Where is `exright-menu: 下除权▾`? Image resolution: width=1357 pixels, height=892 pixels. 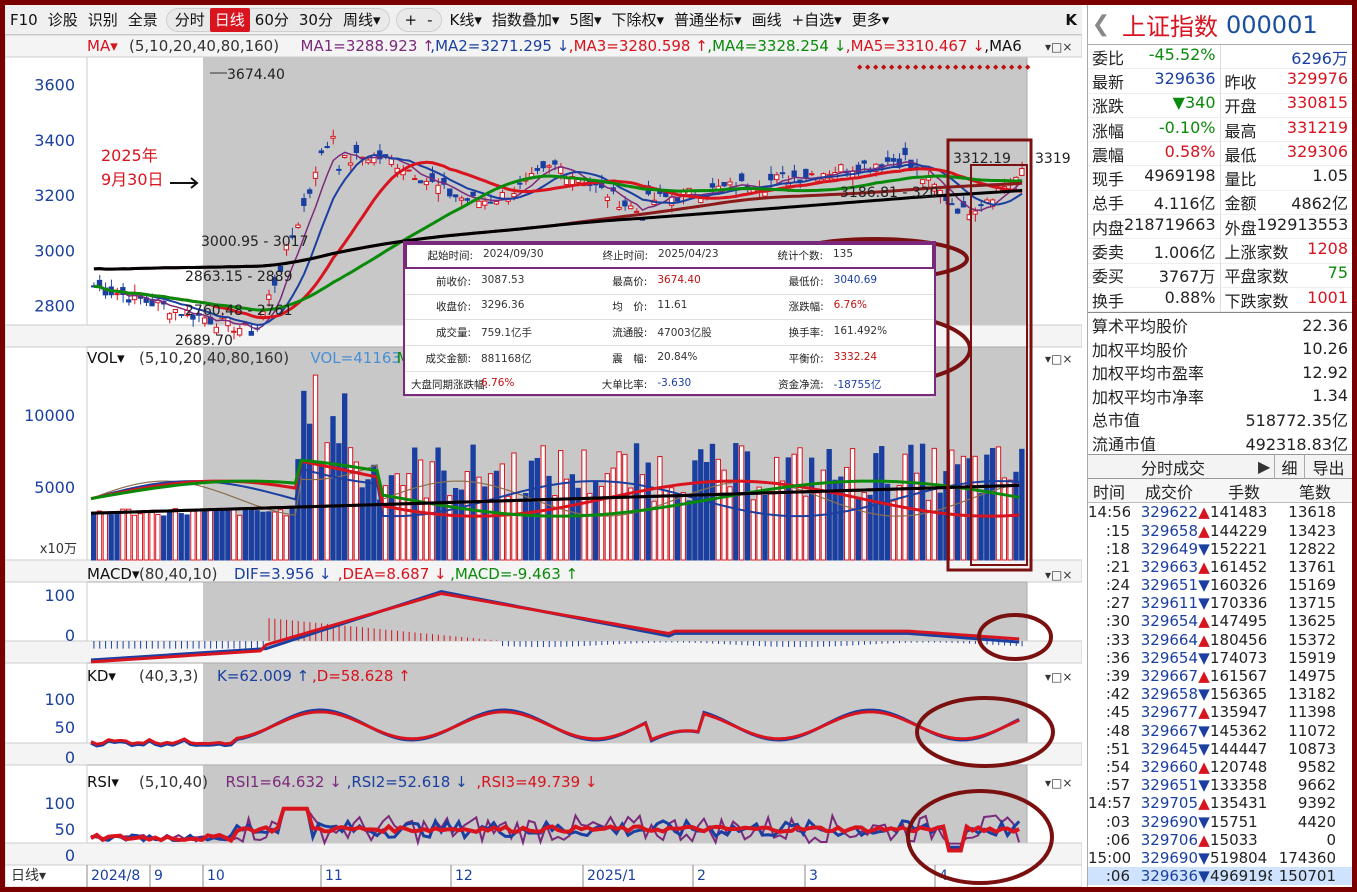
exright-menu: 下除权▾ is located at coordinates (638, 20).